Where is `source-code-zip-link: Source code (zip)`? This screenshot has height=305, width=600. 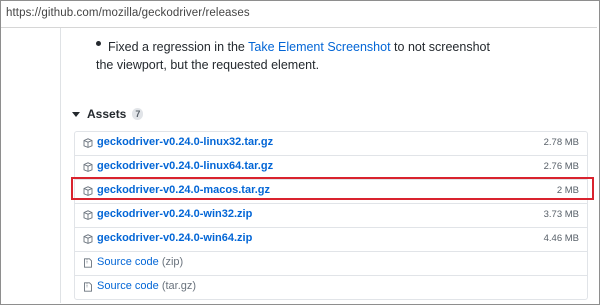 source-code-zip-link: Source code (zip) is located at coordinates (140, 262).